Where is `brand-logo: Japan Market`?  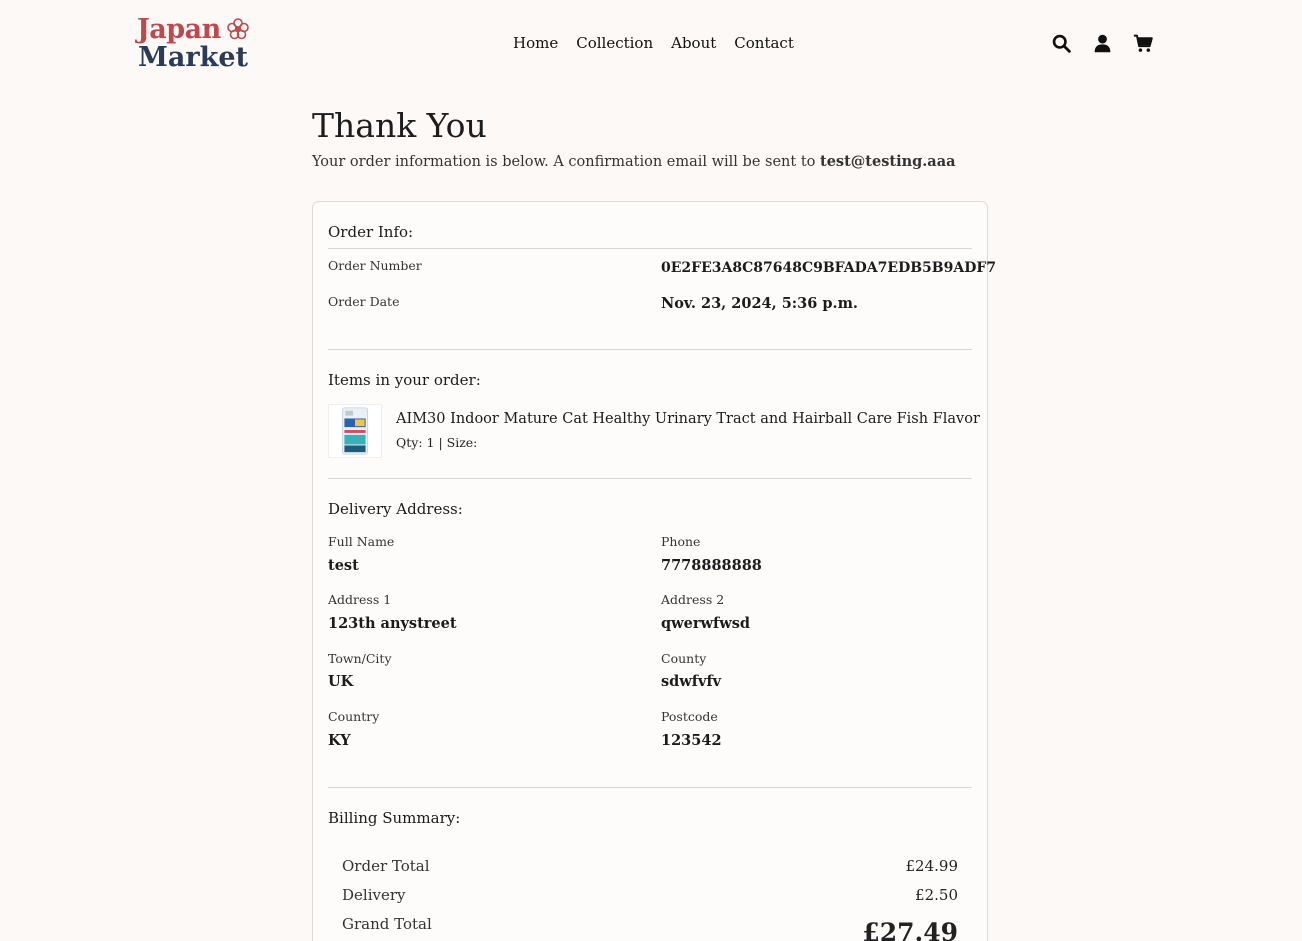 brand-logo: Japan Market is located at coordinates (197, 44).